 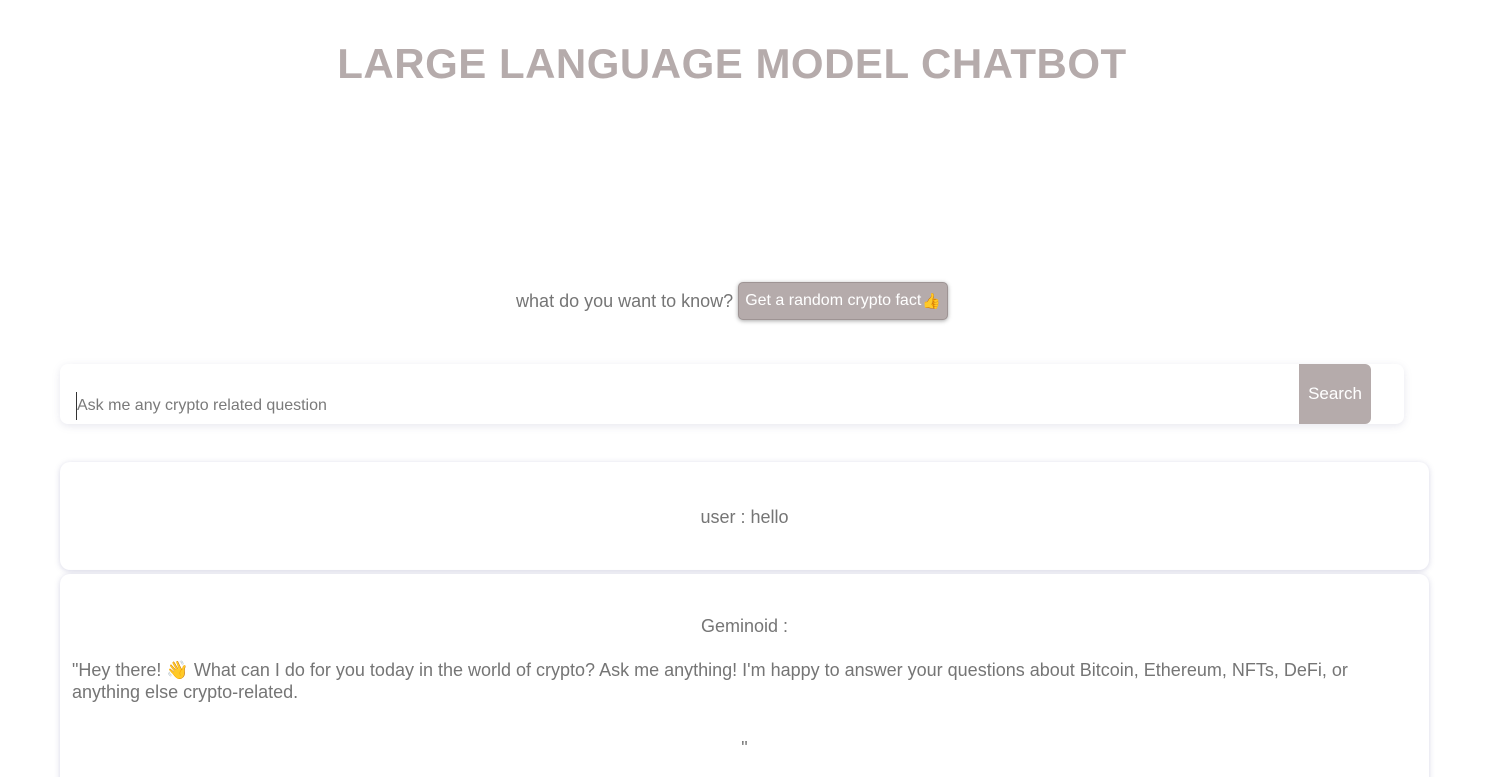 I want to click on bot-name: Geminoid :, so click(x=744, y=626).